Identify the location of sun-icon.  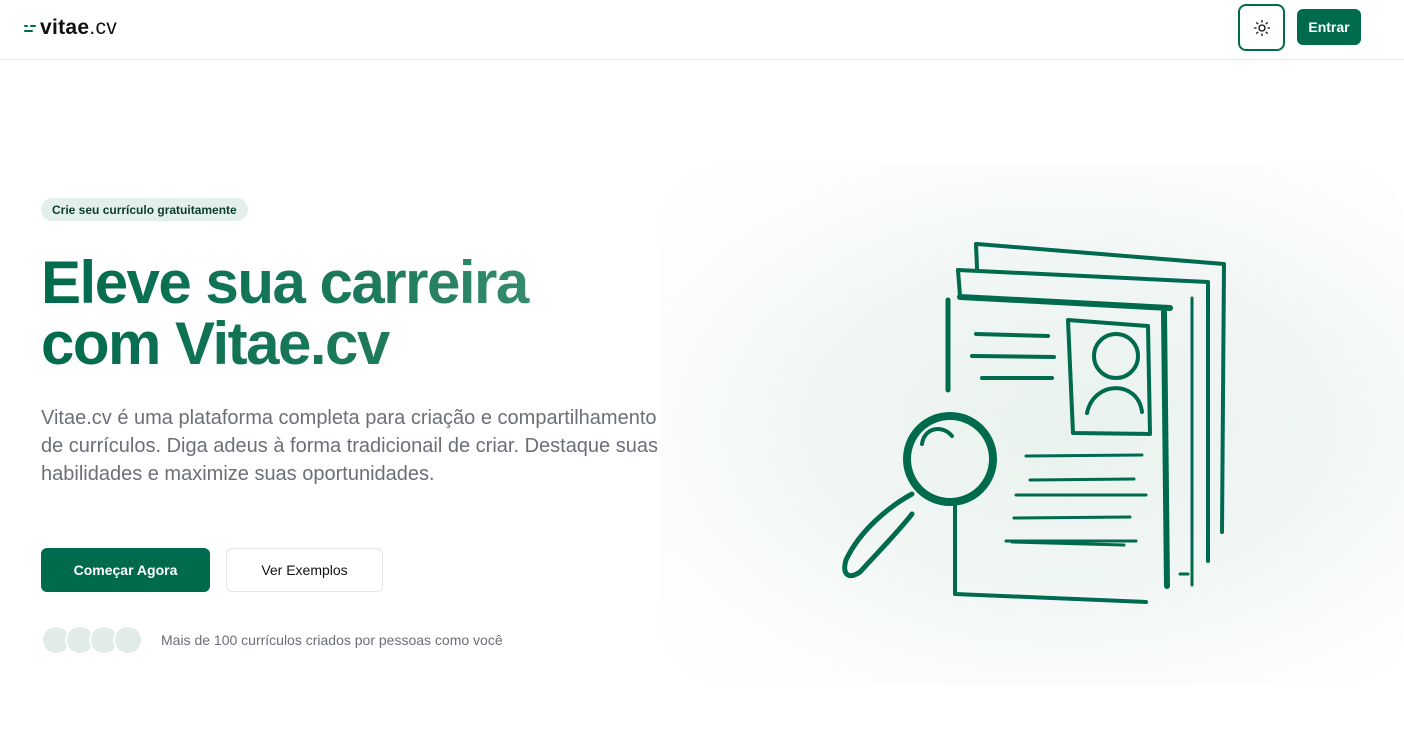
(1261, 27).